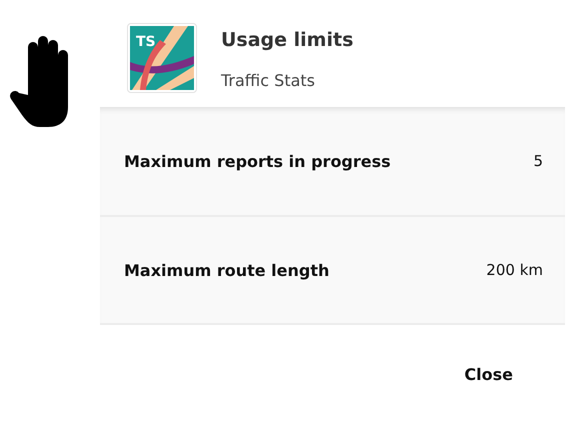 Image resolution: width=587 pixels, height=435 pixels. Describe the element at coordinates (514, 270) in the screenshot. I see `limit-value: 200 km` at that location.